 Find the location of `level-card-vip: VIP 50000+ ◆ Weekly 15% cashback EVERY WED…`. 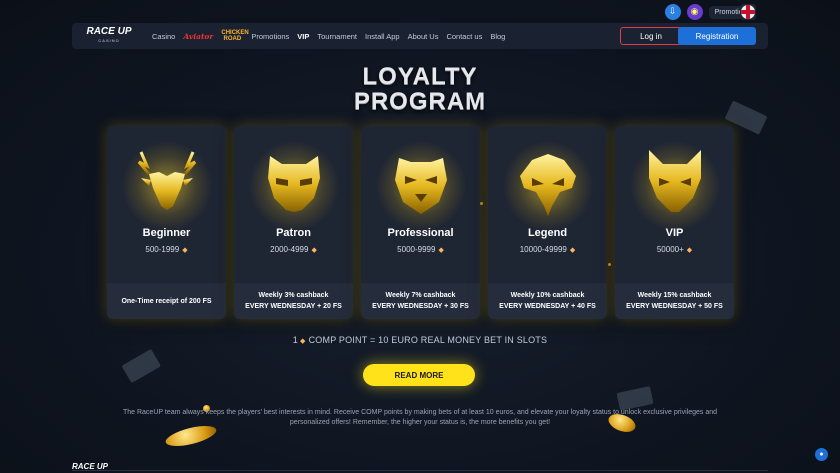

level-card-vip: VIP 50000+ ◆ Weekly 15% cashback EVERY WED… is located at coordinates (674, 222).